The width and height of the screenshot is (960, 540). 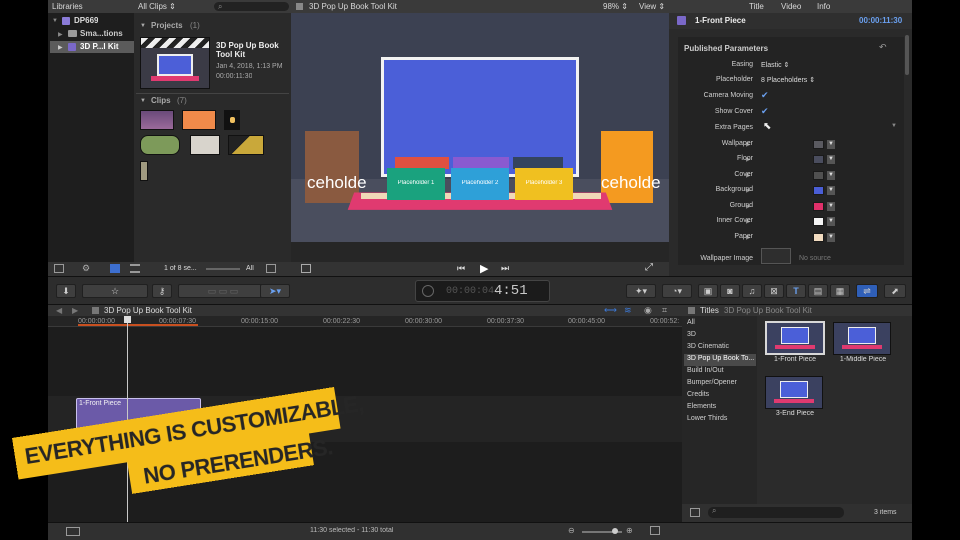 What do you see at coordinates (691, 322) in the screenshot?
I see `category-item: All` at bounding box center [691, 322].